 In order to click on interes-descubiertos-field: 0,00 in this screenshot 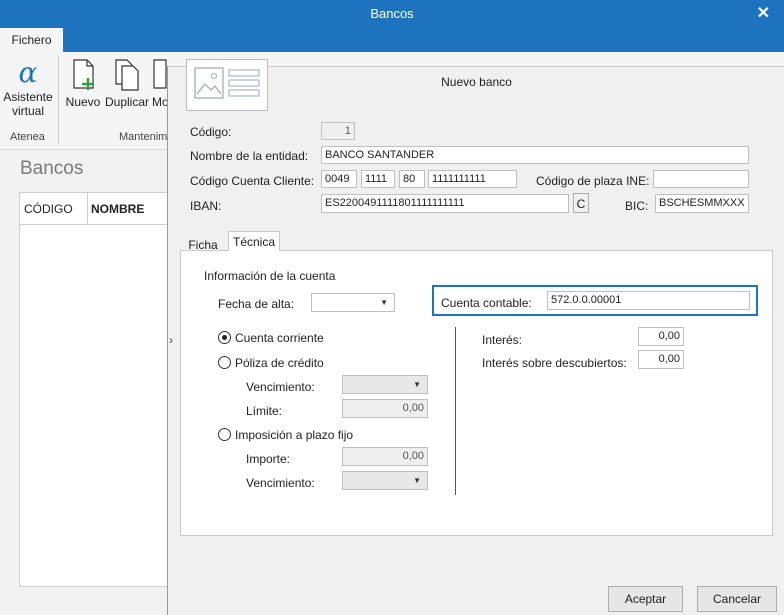, I will do `click(661, 359)`.